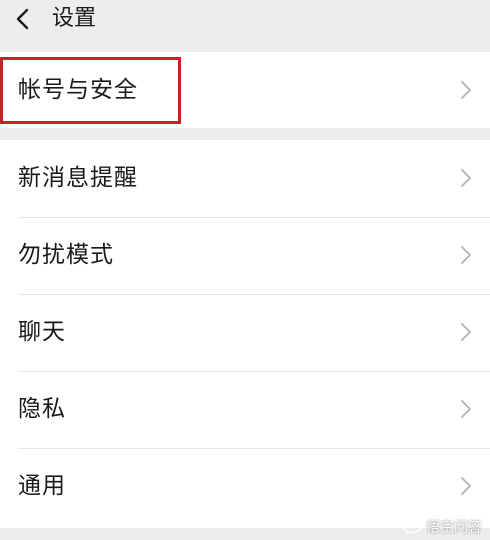 This screenshot has height=540, width=490. I want to click on settings-item-label: 通用, so click(42, 486).